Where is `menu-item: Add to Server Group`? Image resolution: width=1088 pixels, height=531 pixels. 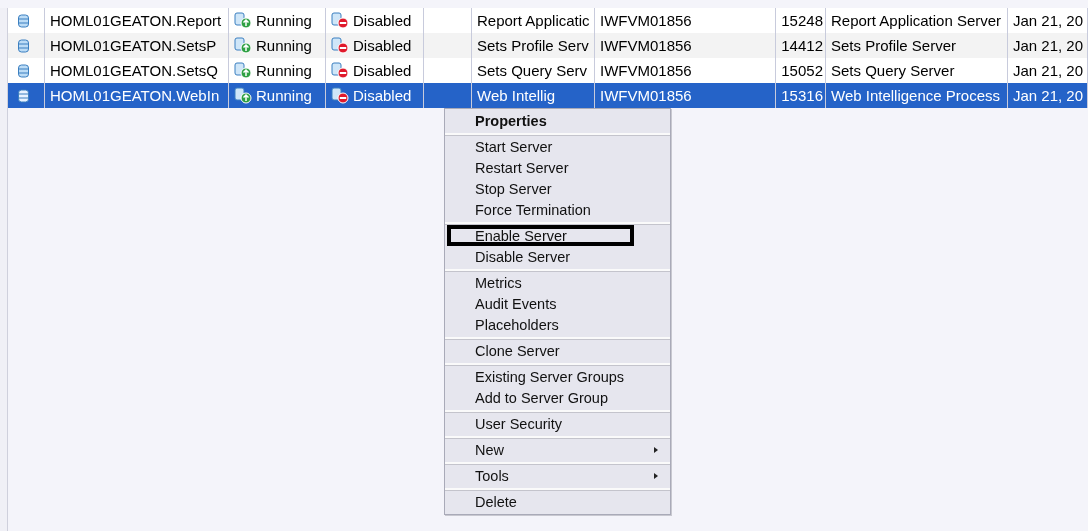
menu-item: Add to Server Group is located at coordinates (557, 397).